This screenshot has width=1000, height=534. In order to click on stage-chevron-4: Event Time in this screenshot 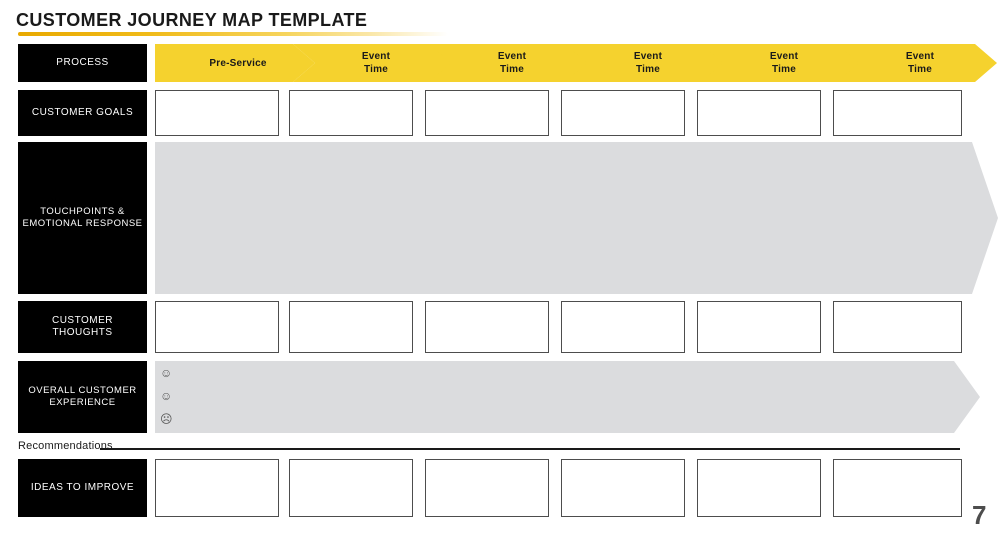, I will do `click(645, 63)`.